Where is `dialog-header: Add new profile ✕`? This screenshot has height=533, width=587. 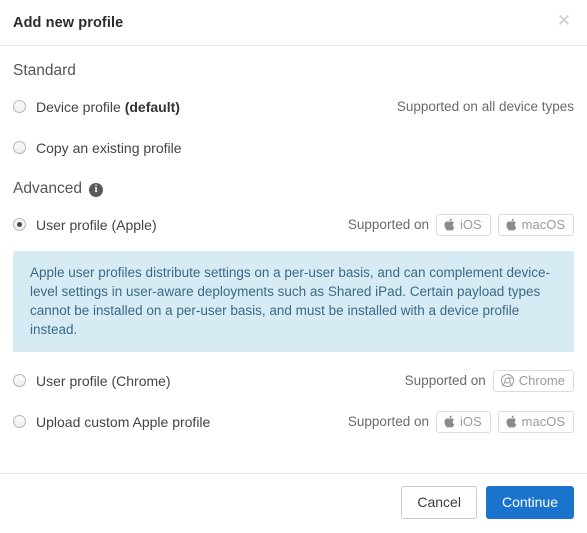 dialog-header: Add new profile ✕ is located at coordinates (293, 23).